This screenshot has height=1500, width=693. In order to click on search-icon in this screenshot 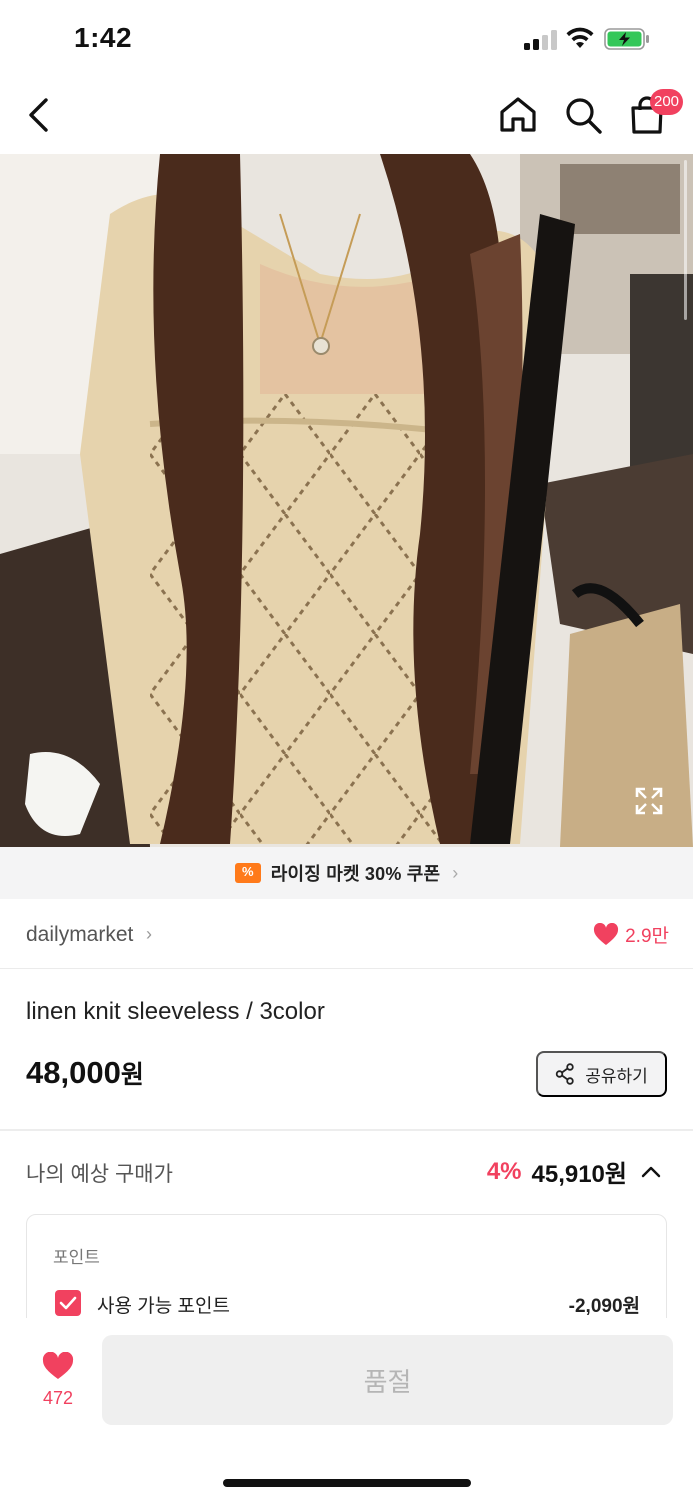, I will do `click(583, 115)`.